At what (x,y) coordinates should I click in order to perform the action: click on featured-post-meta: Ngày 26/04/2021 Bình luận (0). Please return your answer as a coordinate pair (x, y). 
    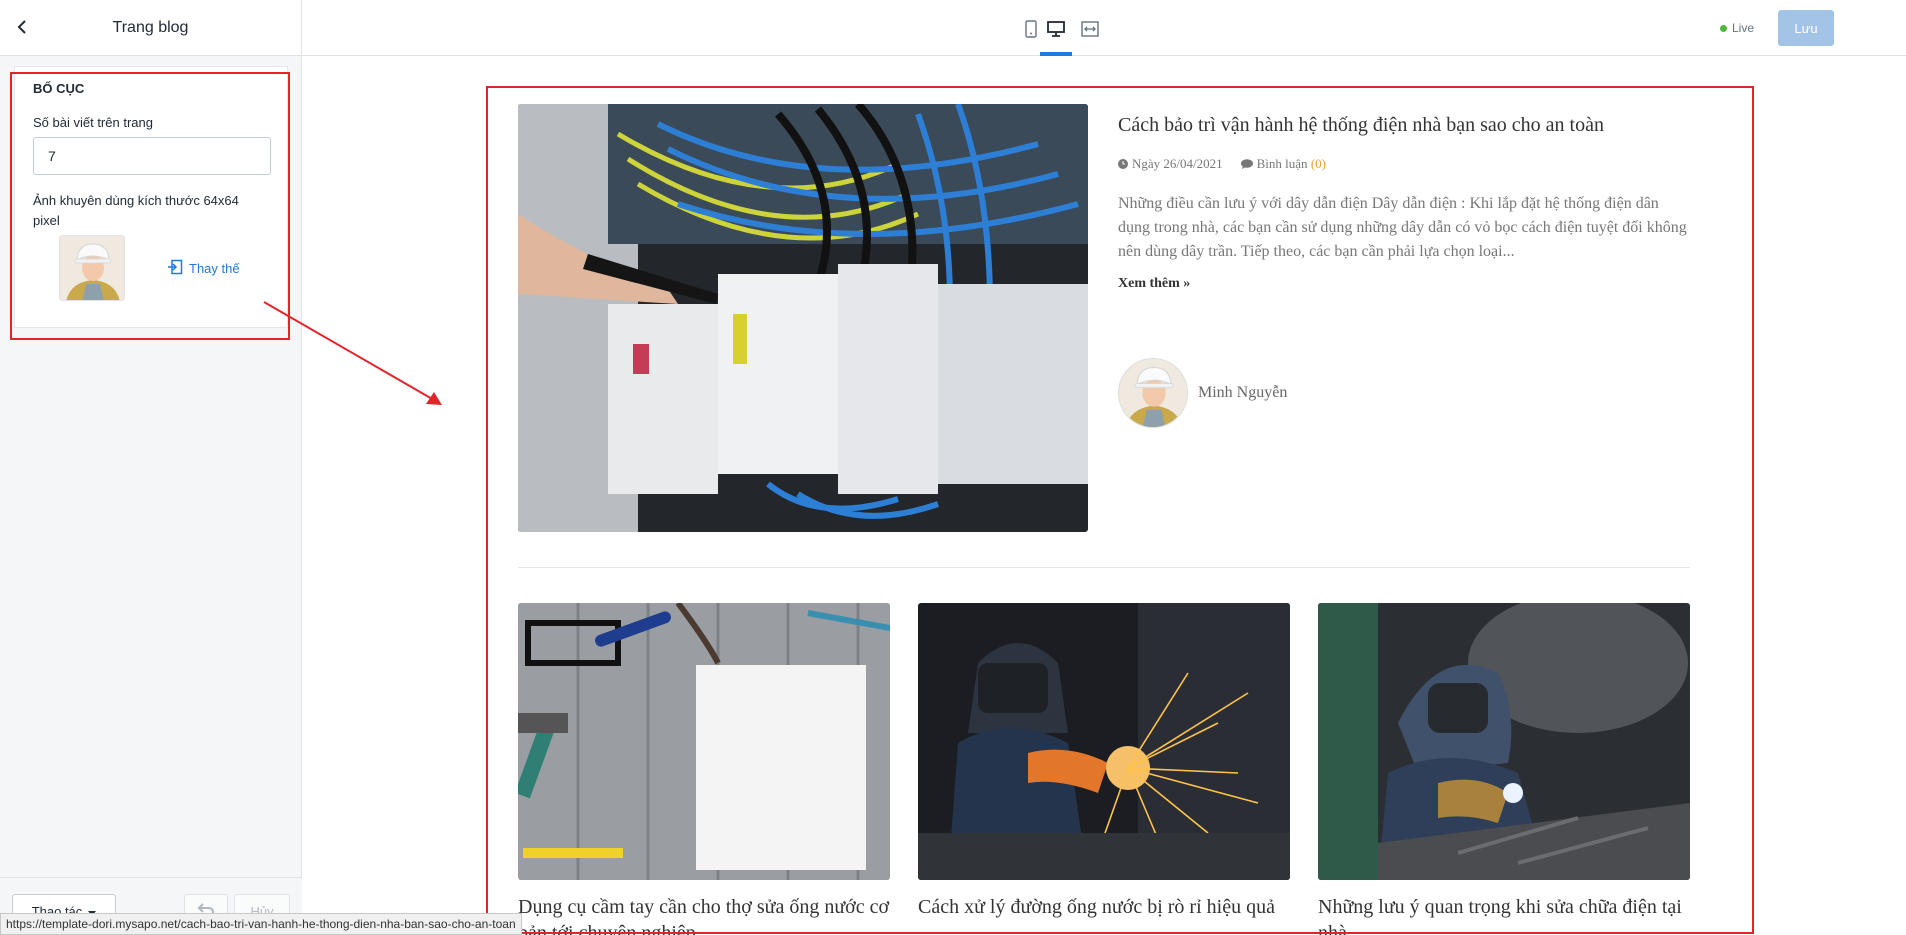
    Looking at the image, I should click on (1222, 164).